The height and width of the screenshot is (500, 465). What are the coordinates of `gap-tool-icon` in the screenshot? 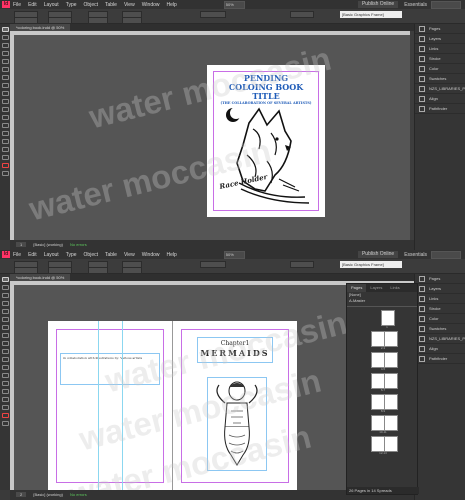 It's located at (5, 303).